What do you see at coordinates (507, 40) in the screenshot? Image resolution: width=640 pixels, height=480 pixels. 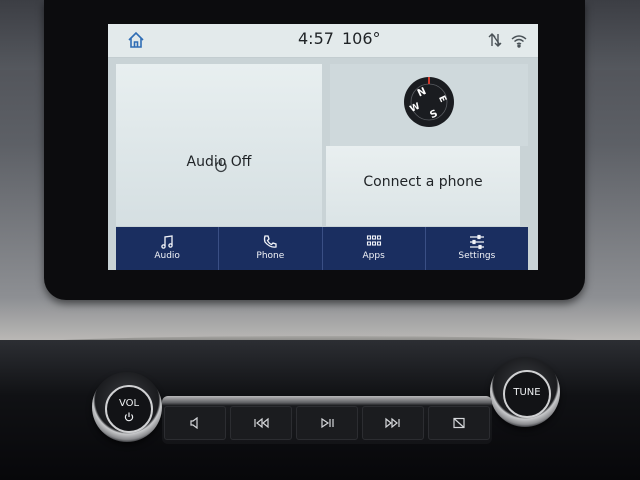 I see `signal-wifi-icon` at bounding box center [507, 40].